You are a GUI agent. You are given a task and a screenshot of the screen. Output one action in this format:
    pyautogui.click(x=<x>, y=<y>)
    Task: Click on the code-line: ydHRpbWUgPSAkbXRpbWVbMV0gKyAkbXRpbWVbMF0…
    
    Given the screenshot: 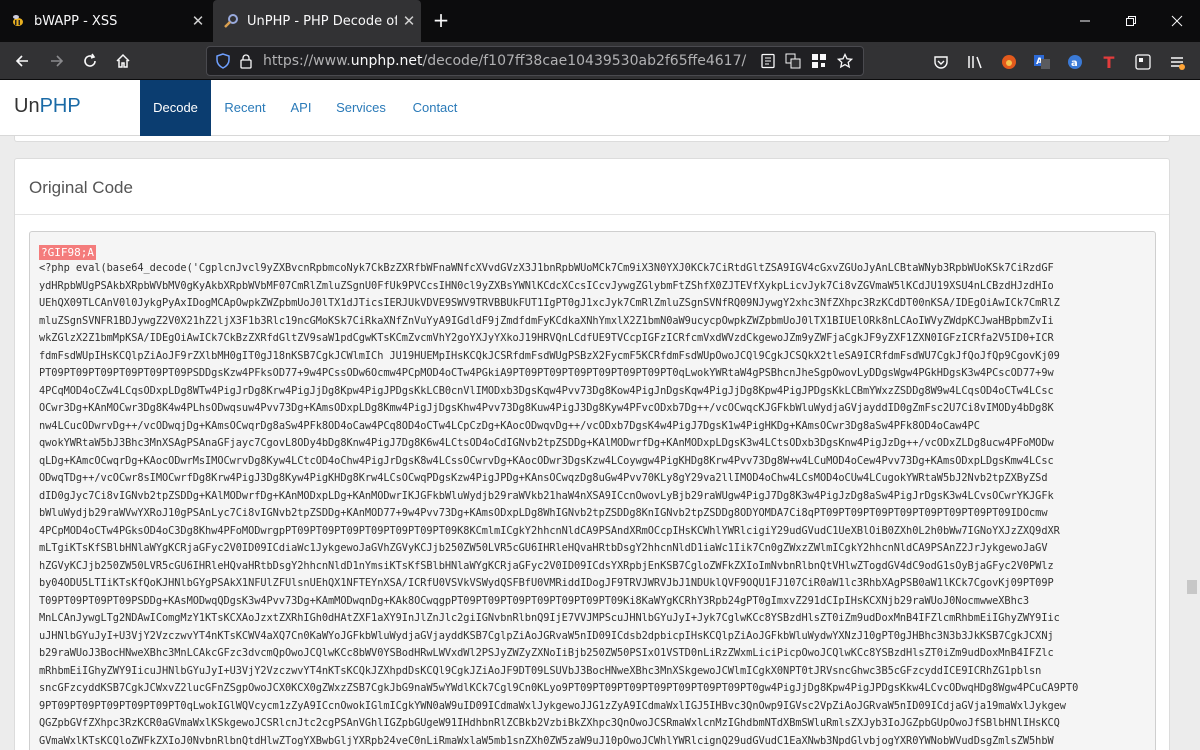 What is the action you would take?
    pyautogui.click(x=546, y=285)
    